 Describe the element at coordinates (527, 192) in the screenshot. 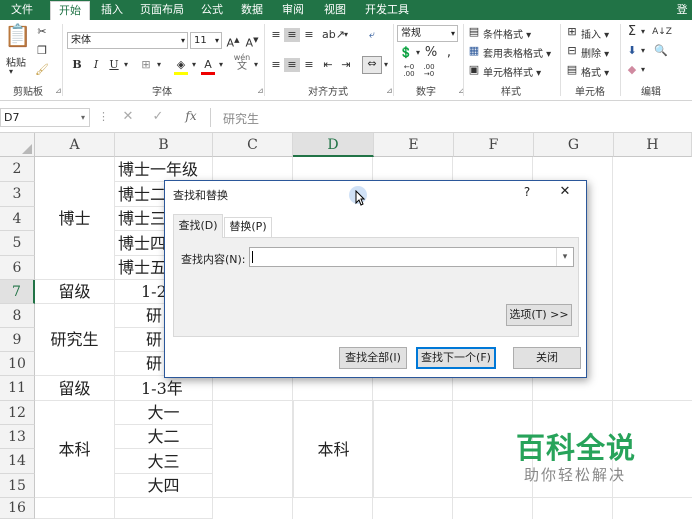

I see `help-icon: ?` at that location.